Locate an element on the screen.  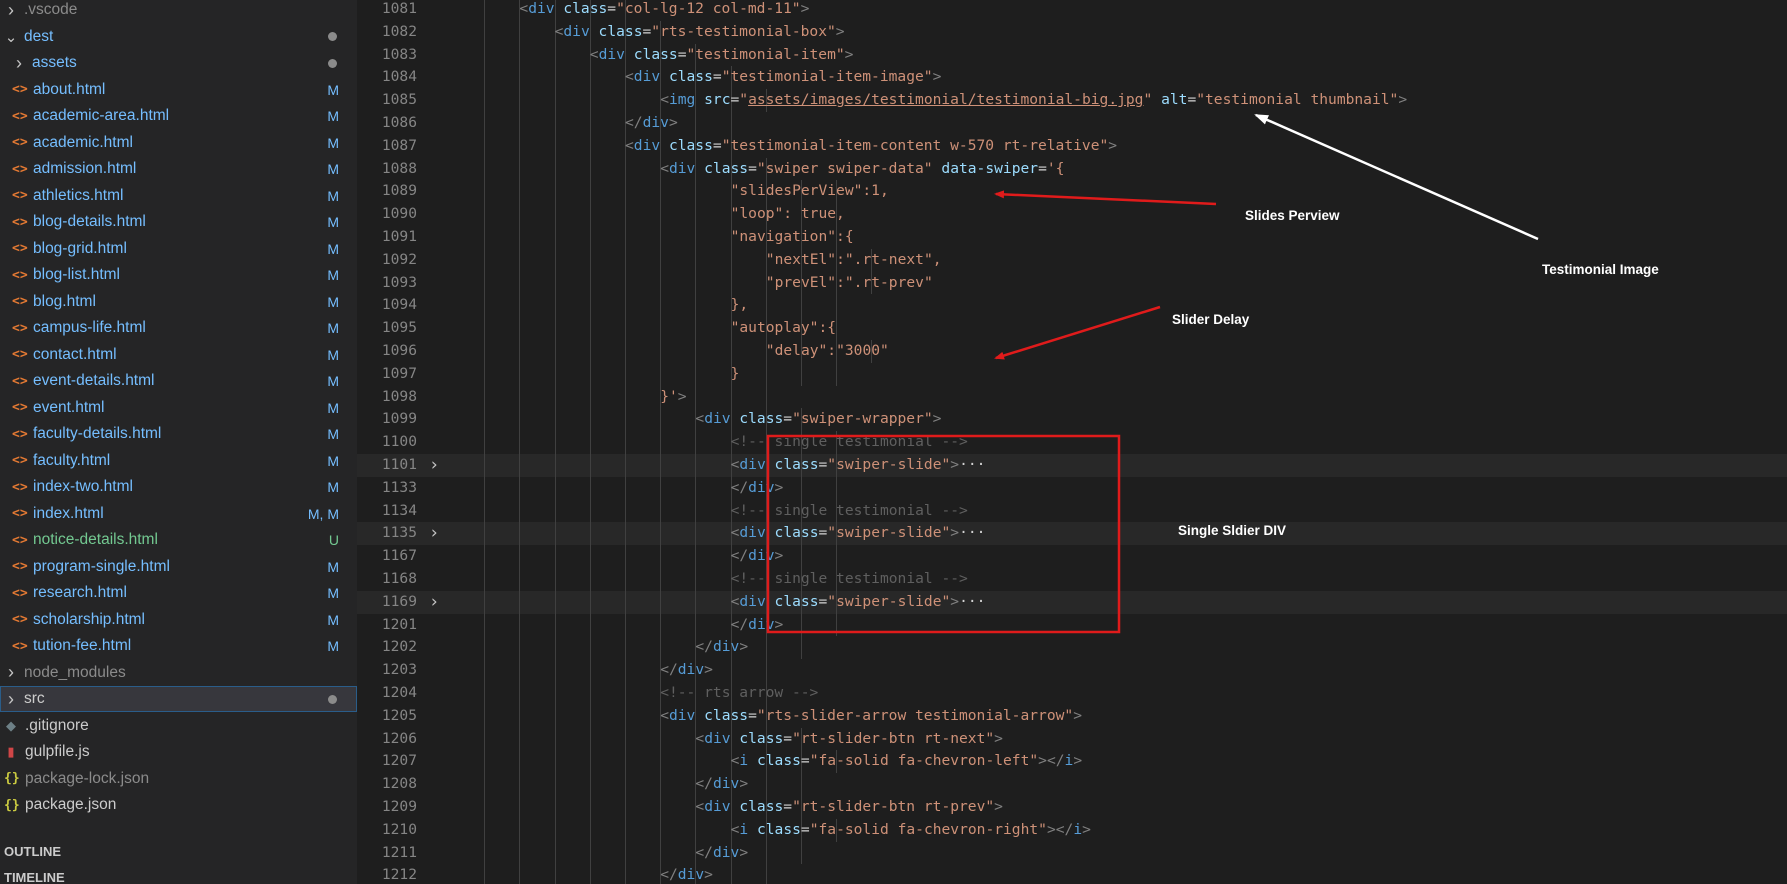
code-token: </ is located at coordinates (704, 852).